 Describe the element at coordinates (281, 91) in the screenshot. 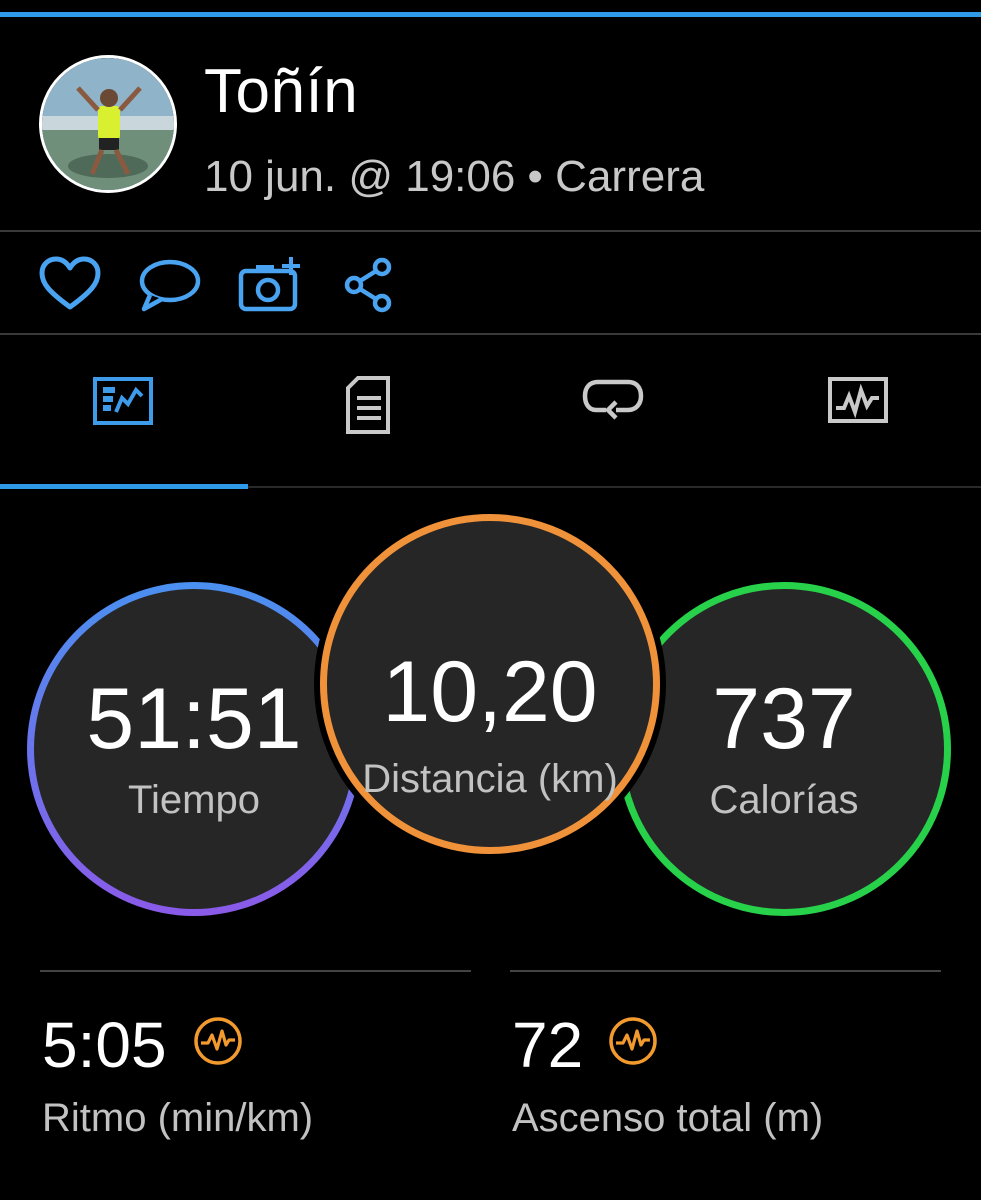

I see `user-name: Toñín` at that location.